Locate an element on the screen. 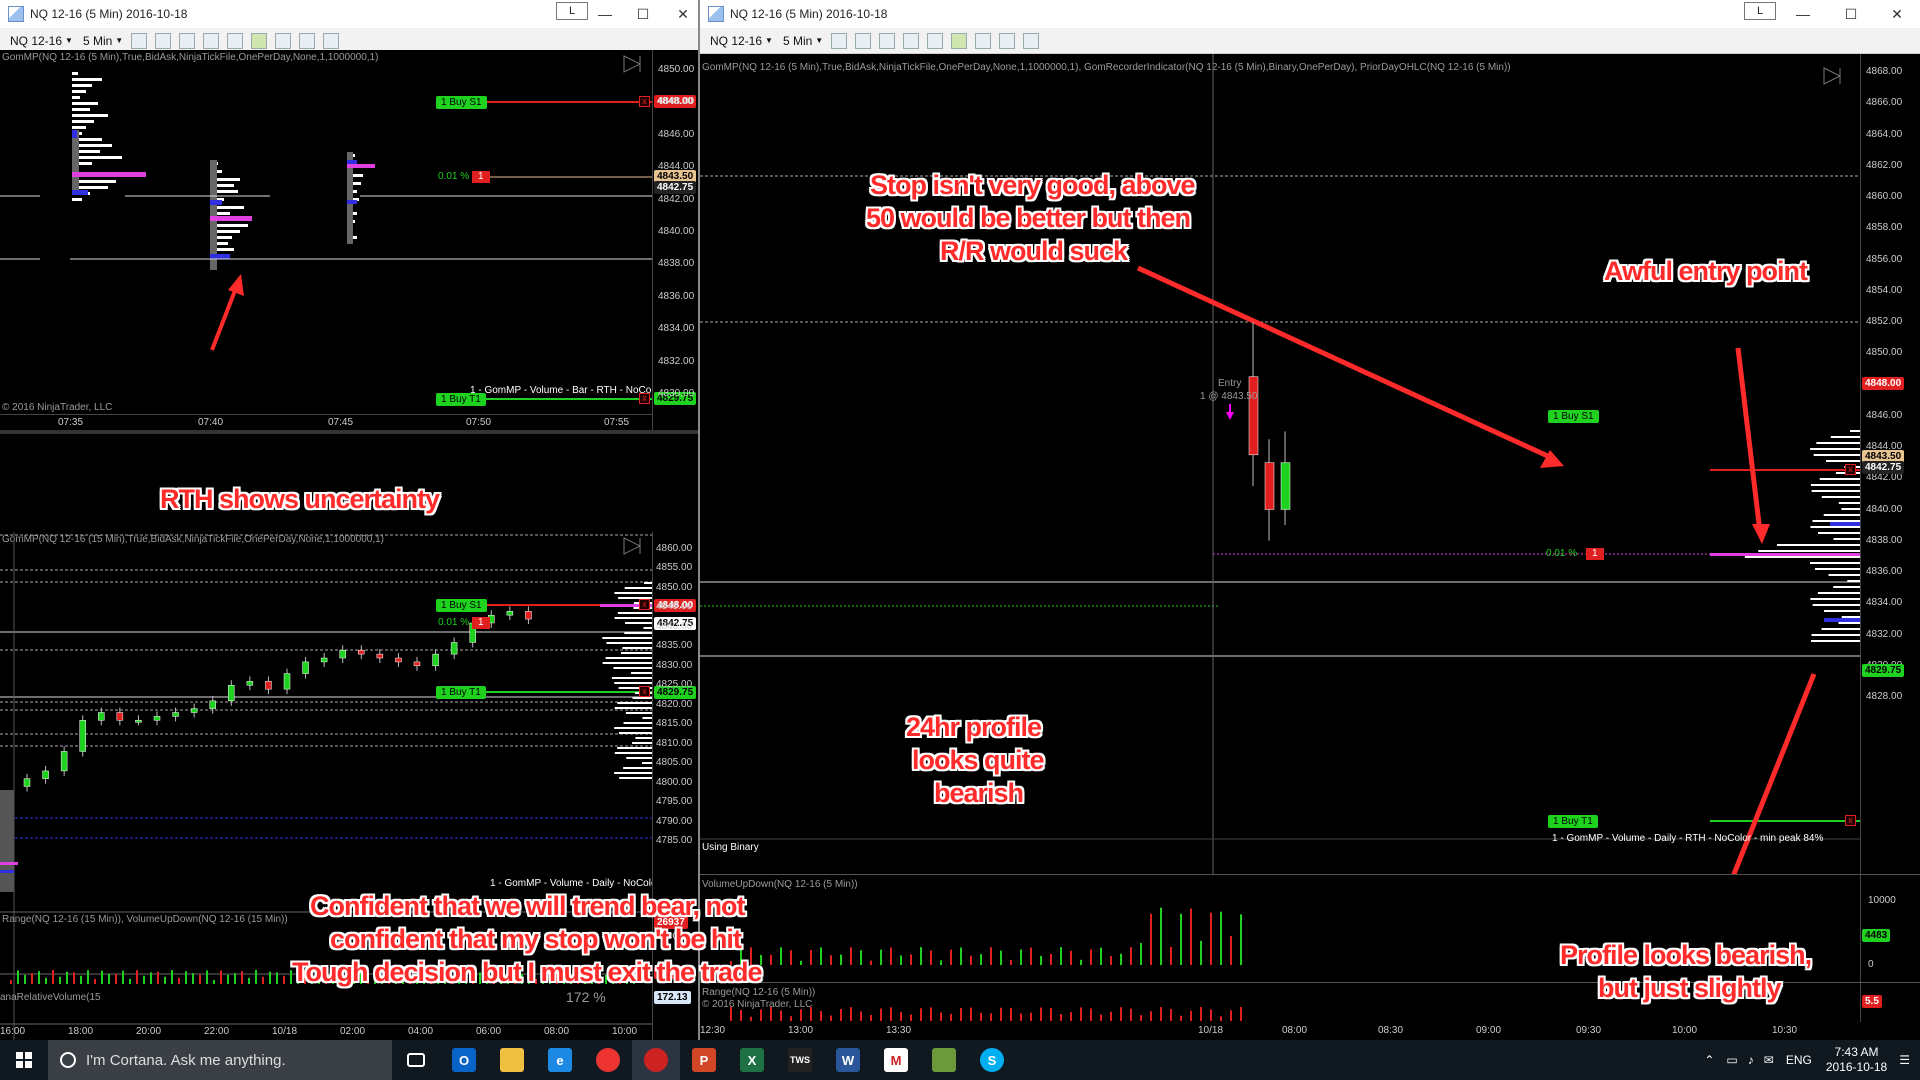 The height and width of the screenshot is (1080, 1920). clock: 7:43 AM 2016-10-18 is located at coordinates (1856, 1060).